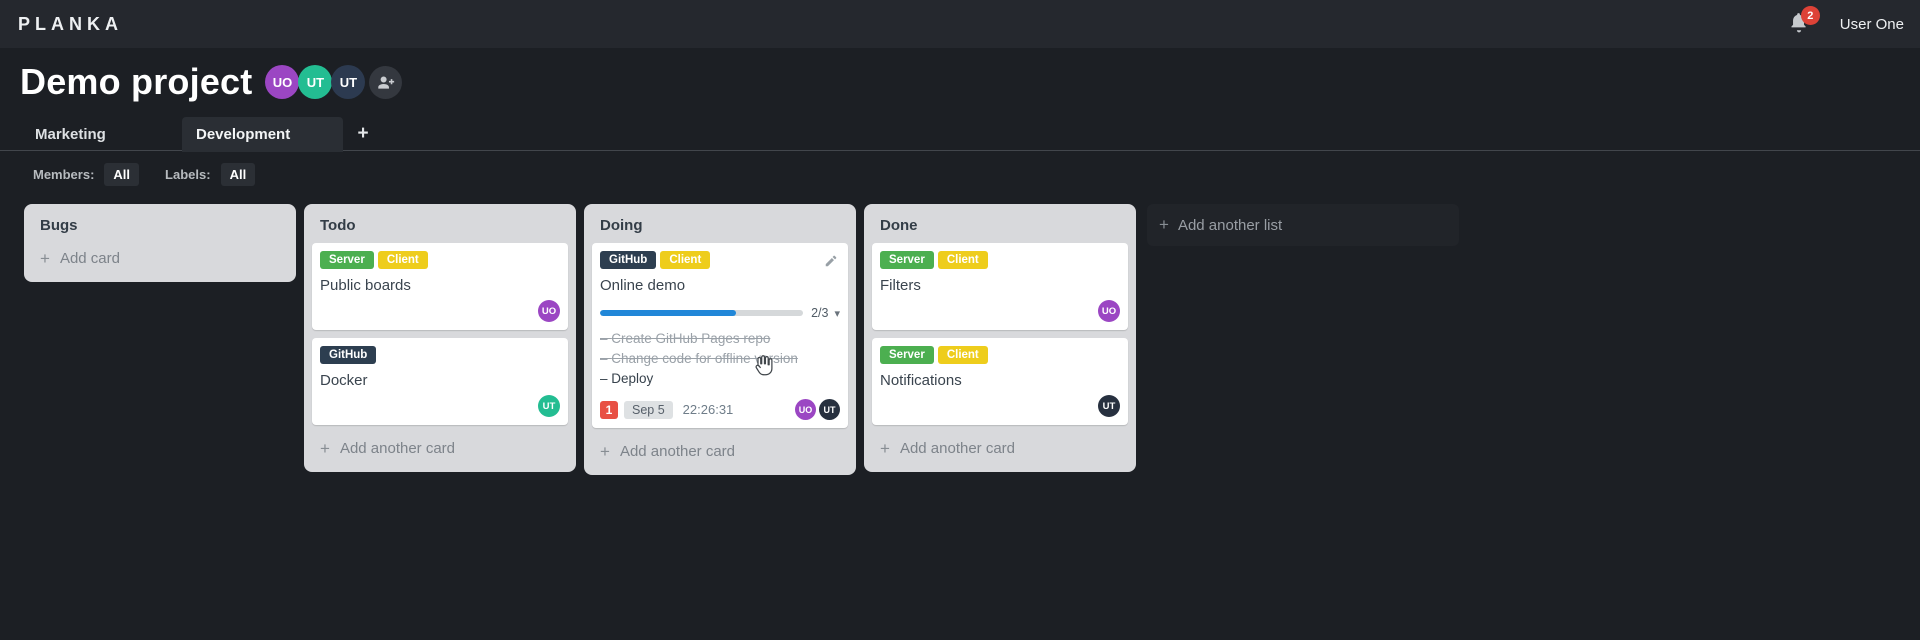 The width and height of the screenshot is (1920, 640). What do you see at coordinates (1000, 286) in the screenshot?
I see `card-filters: Server Client Filters UO` at bounding box center [1000, 286].